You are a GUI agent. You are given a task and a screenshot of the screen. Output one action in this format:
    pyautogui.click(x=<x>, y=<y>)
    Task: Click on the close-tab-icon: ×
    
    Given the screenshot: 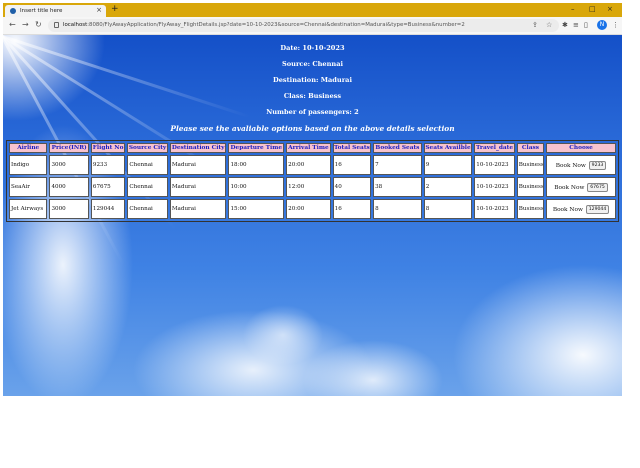 What is the action you would take?
    pyautogui.click(x=99, y=10)
    